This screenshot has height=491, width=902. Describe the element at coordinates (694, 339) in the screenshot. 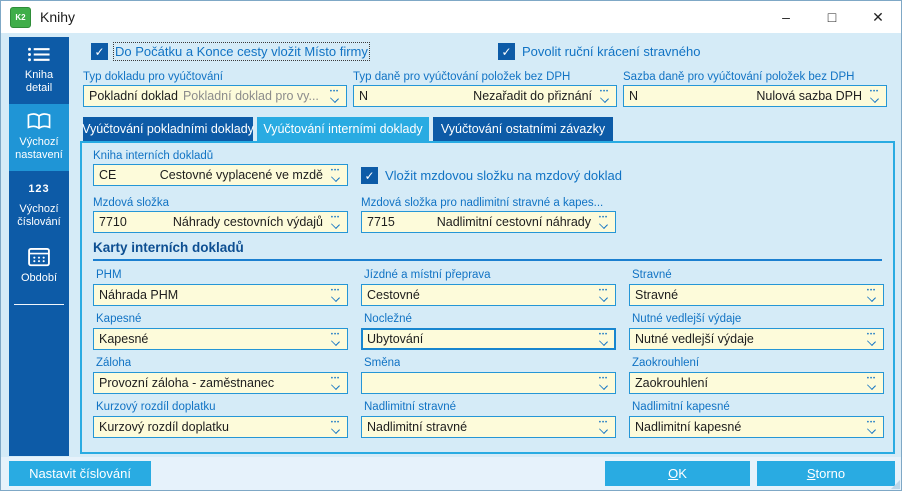

I see `field-value: Nutné vedlejší výdaje` at that location.